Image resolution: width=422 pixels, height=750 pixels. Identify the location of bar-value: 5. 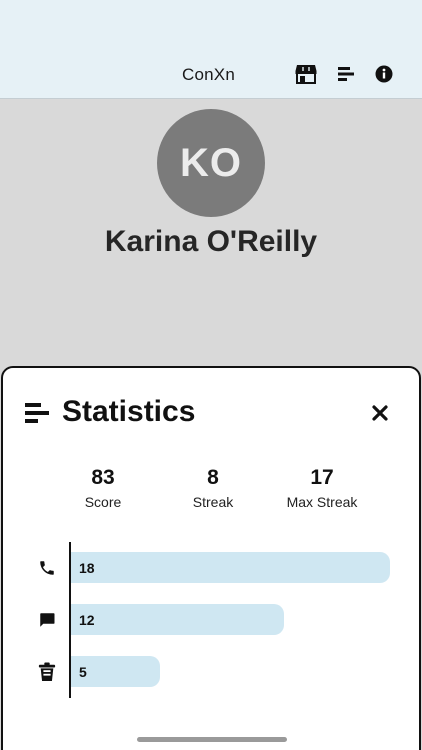
(83, 672).